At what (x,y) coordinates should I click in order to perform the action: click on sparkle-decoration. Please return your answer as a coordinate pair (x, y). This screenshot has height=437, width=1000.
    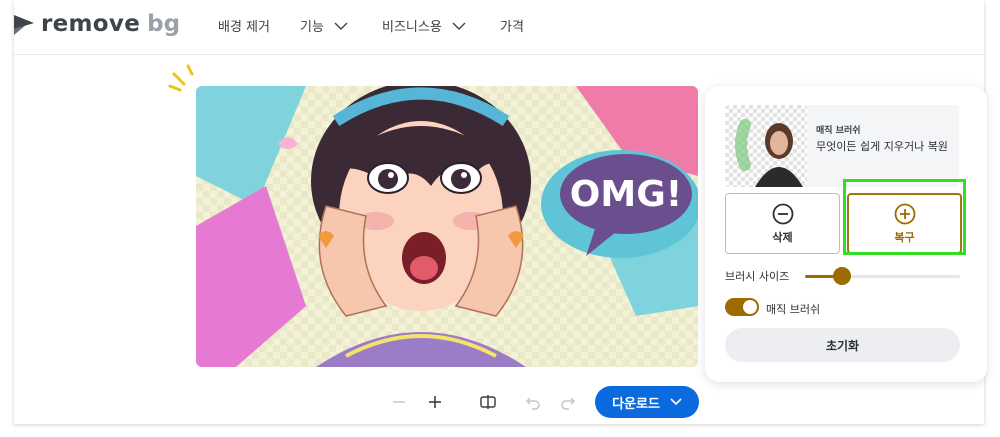
    Looking at the image, I should click on (181, 78).